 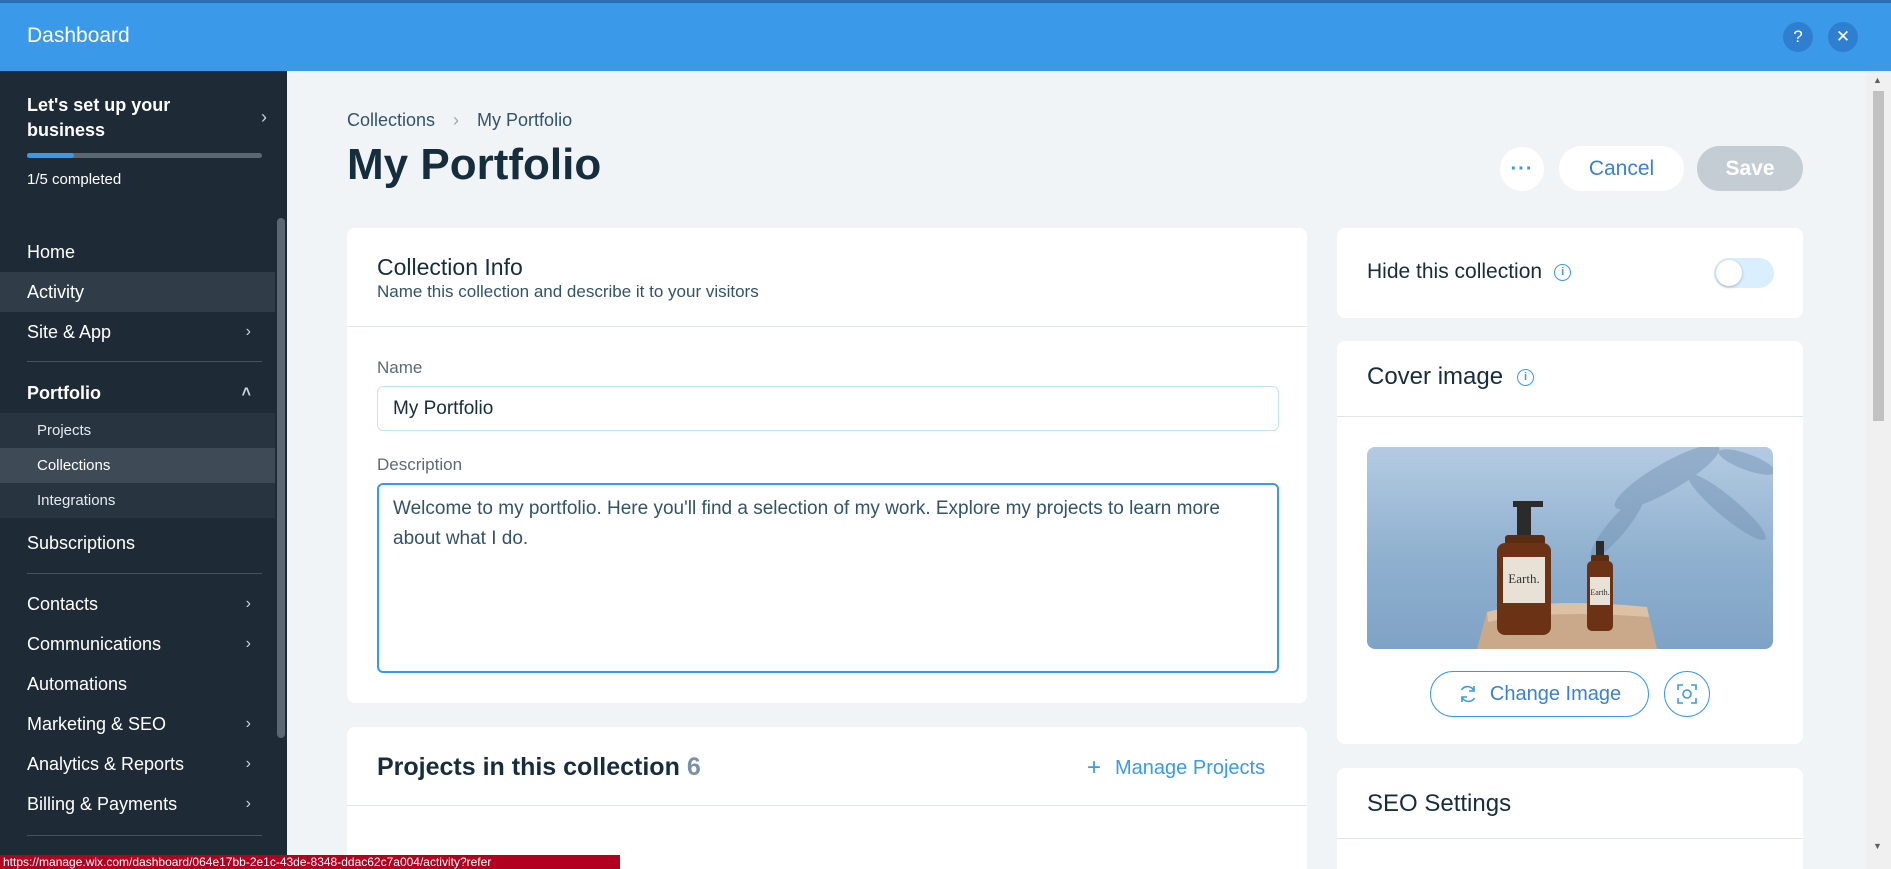 I want to click on change-image-button: Change Image, so click(x=1539, y=694).